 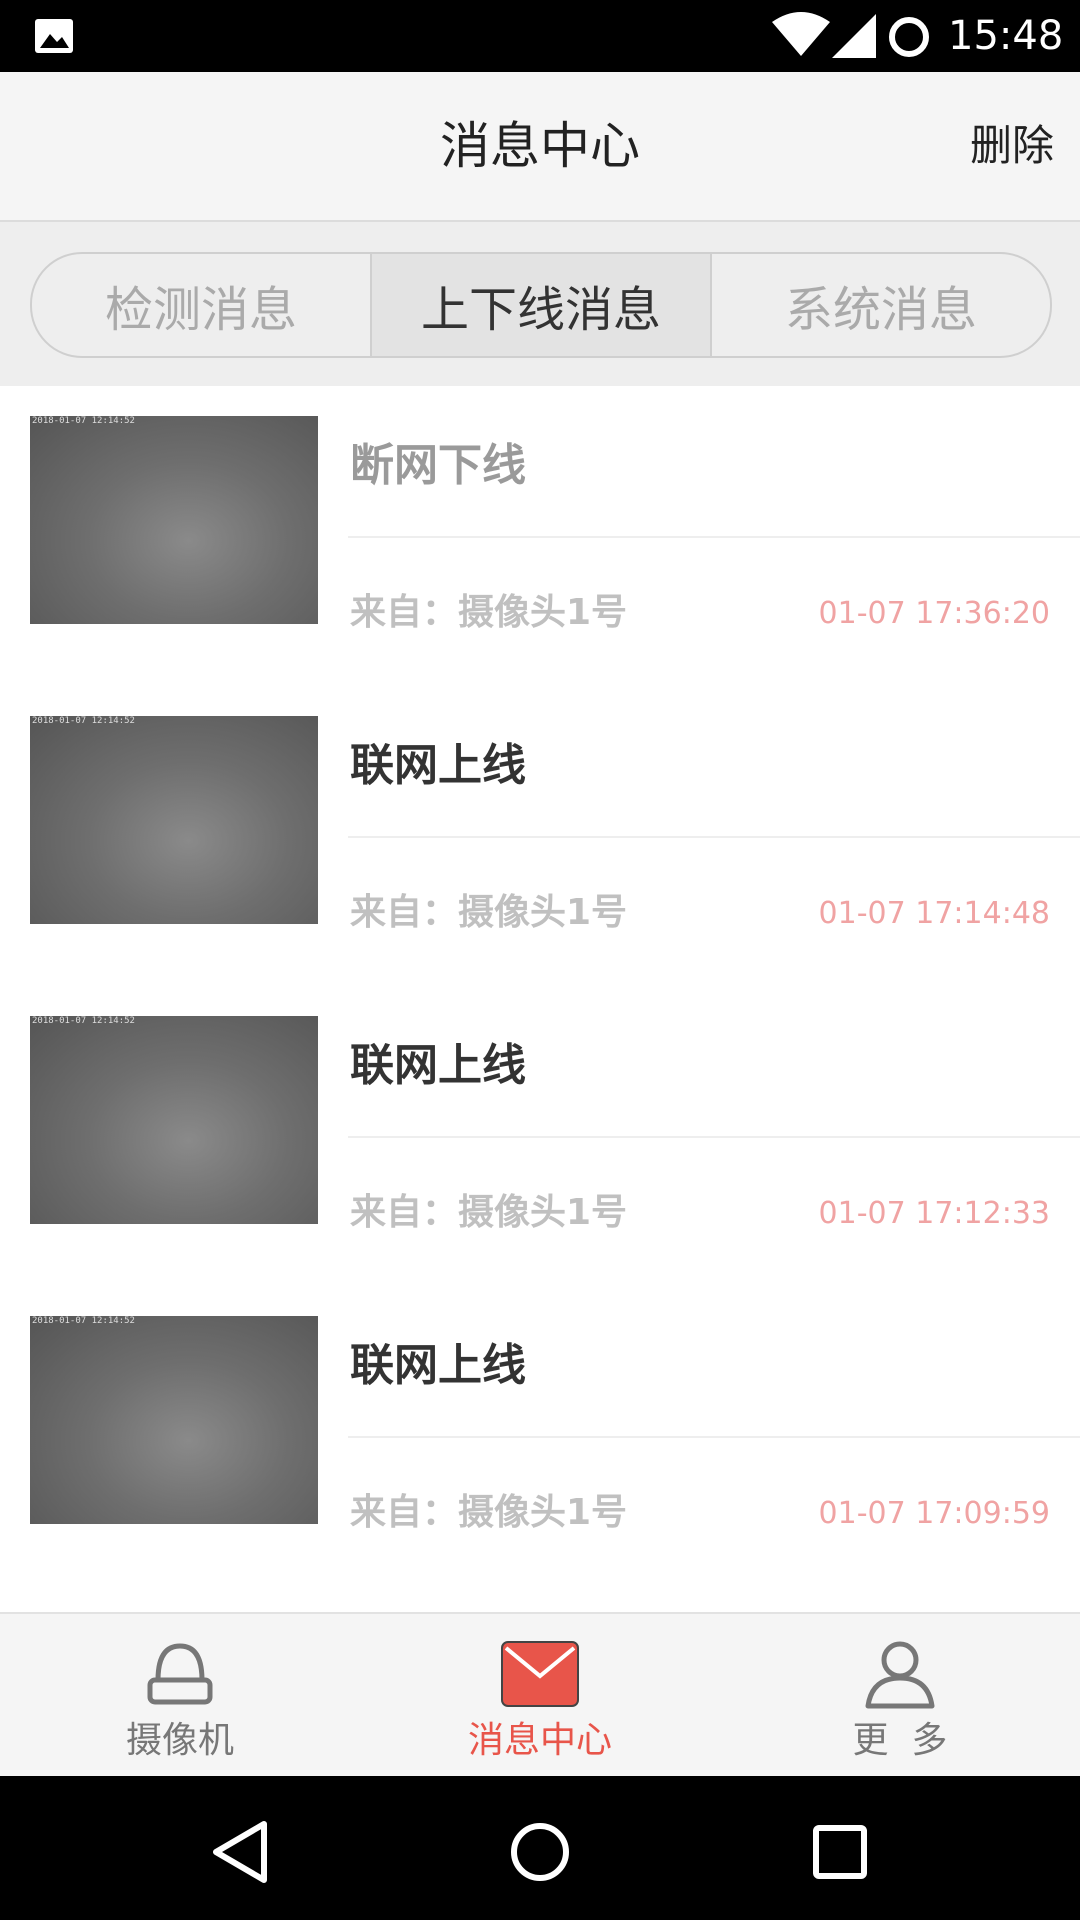 I want to click on nav-message-center: 消息中心, so click(x=540, y=1696).